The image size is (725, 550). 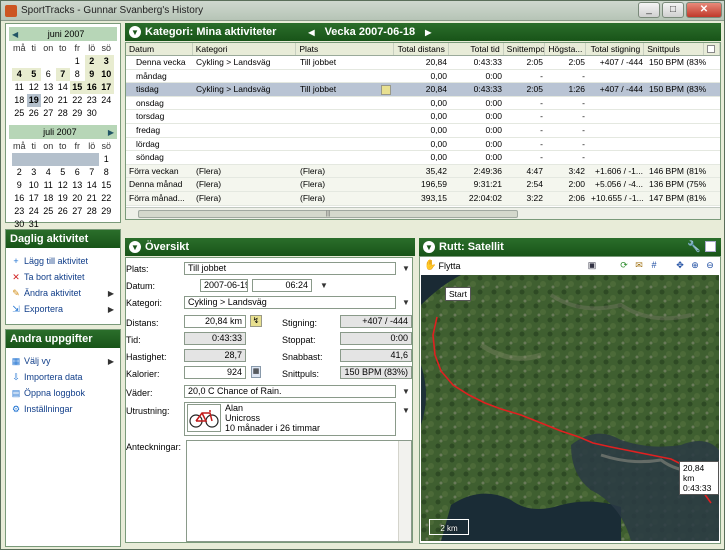 I want to click on refresh-icon: ⟳, so click(x=624, y=265).